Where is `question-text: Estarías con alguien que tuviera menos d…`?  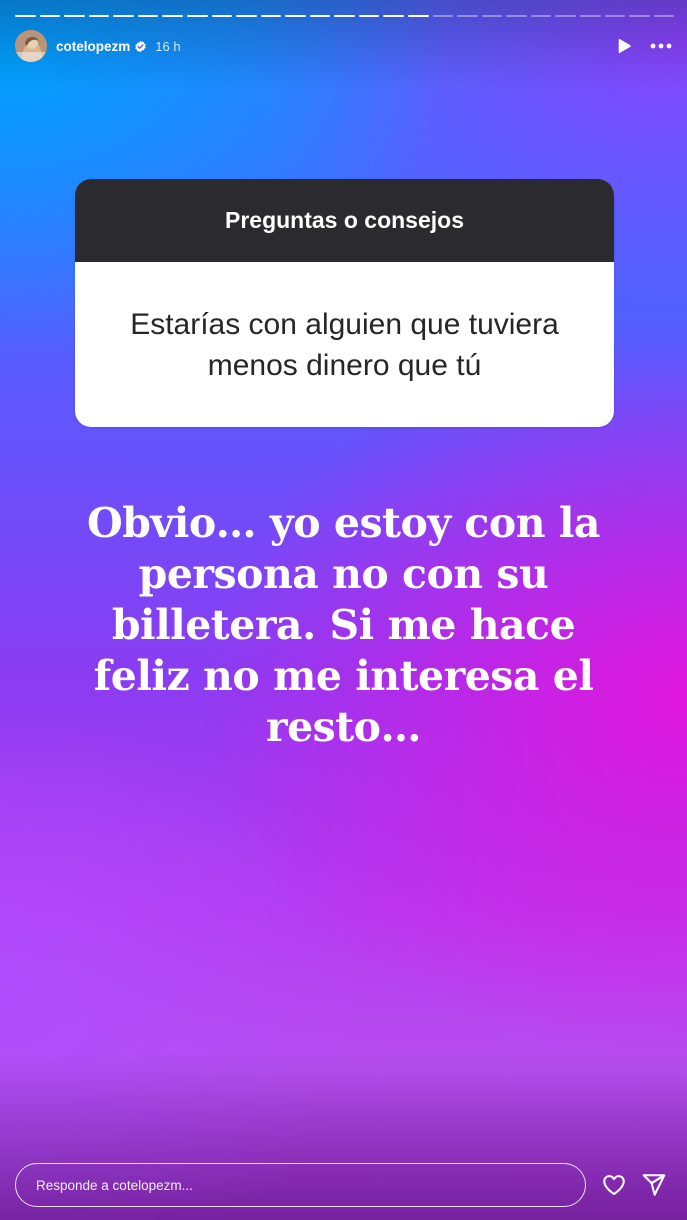 question-text: Estarías con alguien que tuviera menos d… is located at coordinates (344, 344).